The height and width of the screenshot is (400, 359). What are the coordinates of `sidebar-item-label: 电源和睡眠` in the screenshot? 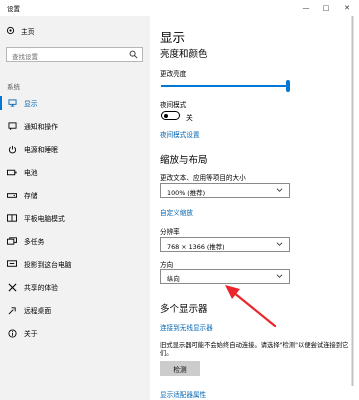 It's located at (41, 150).